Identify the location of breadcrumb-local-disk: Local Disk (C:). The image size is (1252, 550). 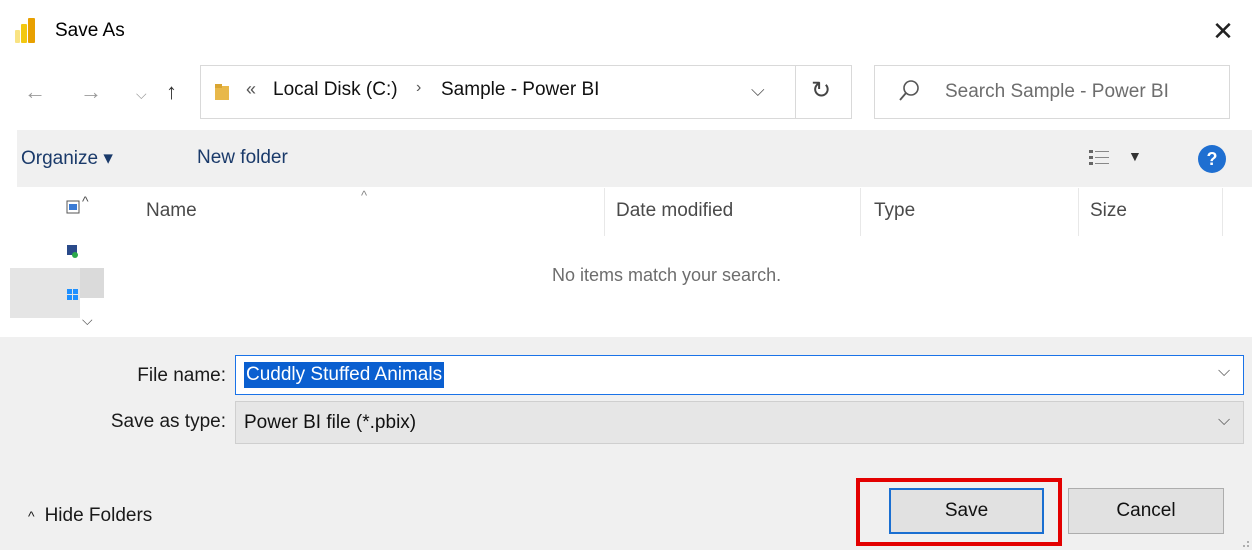
(335, 90).